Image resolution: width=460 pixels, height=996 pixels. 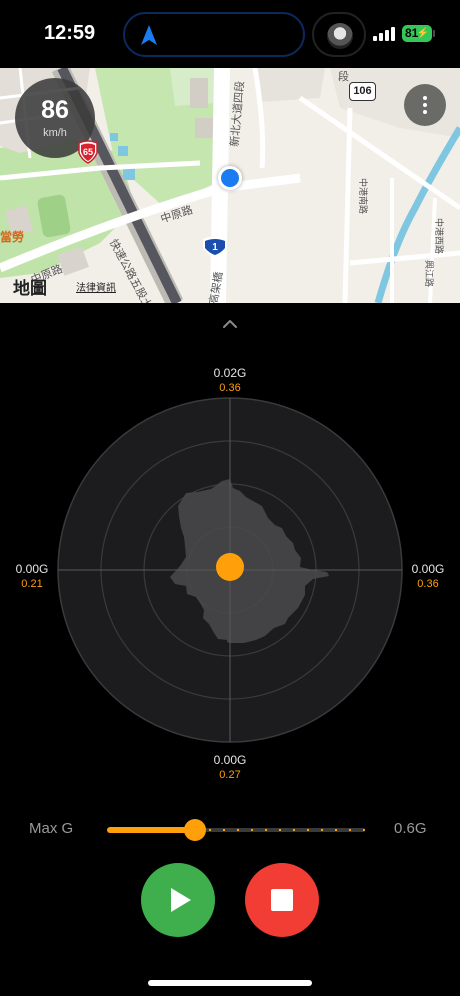 I want to click on street-label: 中港南路, so click(x=363, y=196).